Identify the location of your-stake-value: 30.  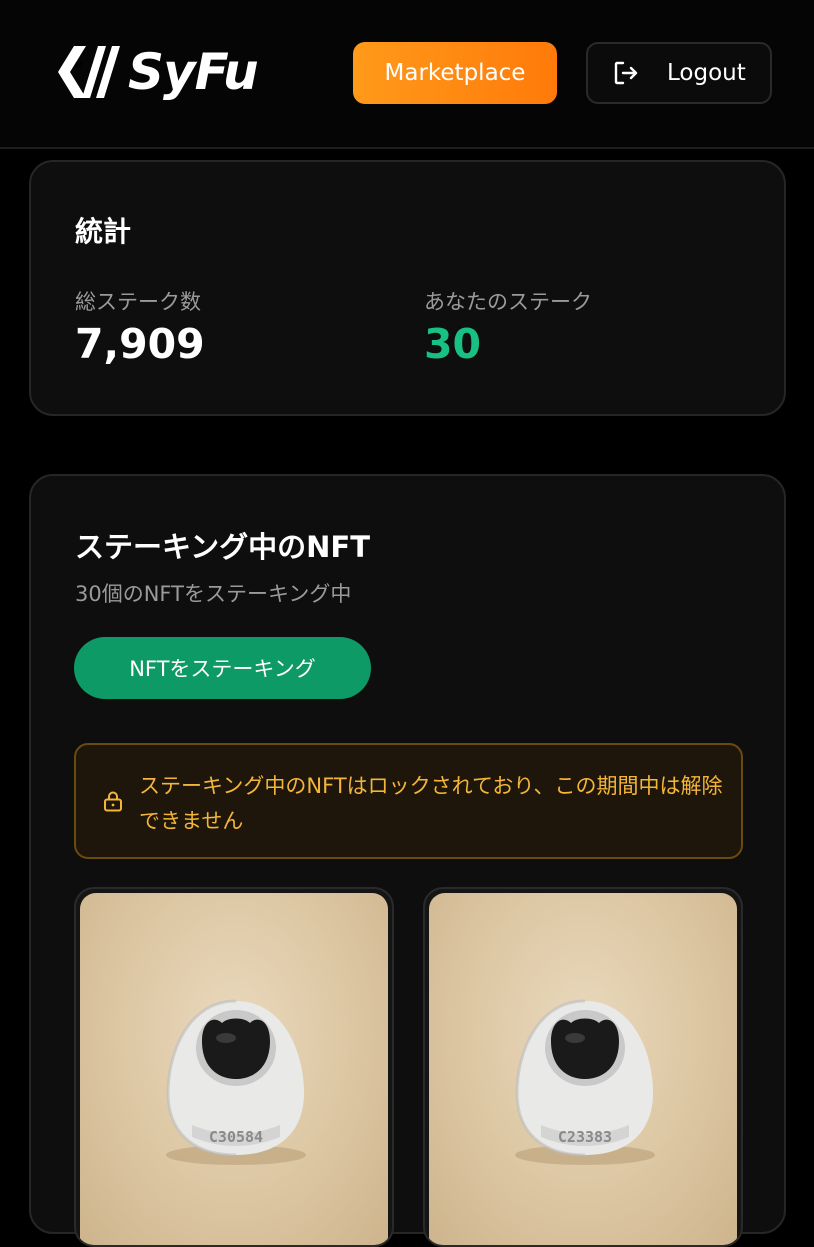
(453, 344).